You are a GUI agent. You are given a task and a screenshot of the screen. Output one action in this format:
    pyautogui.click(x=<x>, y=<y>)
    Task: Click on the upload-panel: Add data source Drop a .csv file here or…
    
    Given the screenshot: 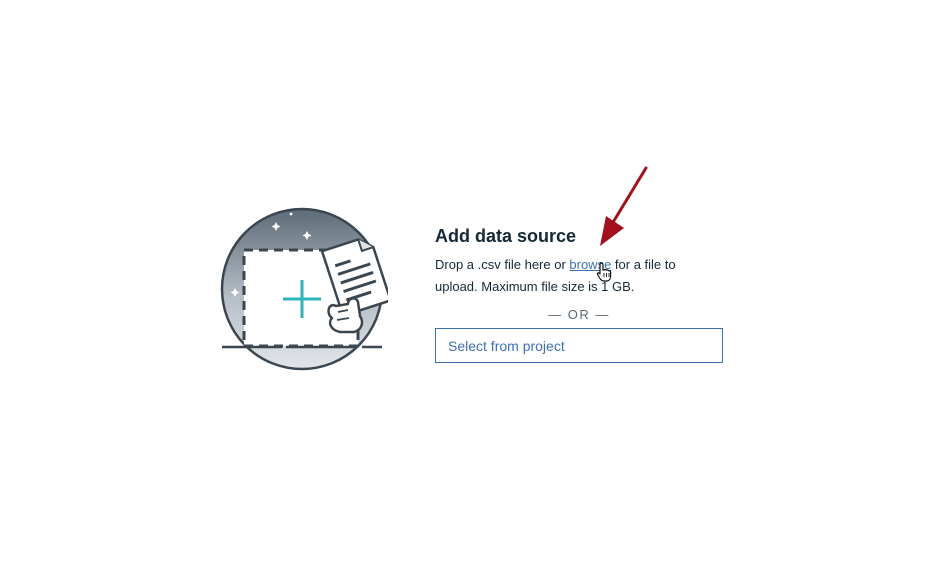 What is the action you would take?
    pyautogui.click(x=585, y=293)
    